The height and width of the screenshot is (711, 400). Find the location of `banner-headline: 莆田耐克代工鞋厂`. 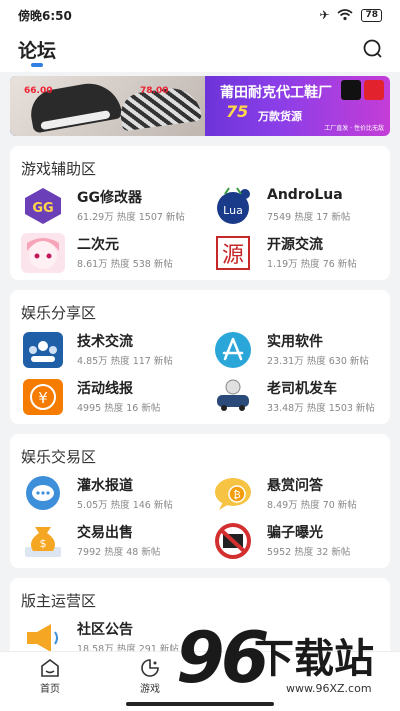

banner-headline: 莆田耐克代工鞋厂 is located at coordinates (276, 93).